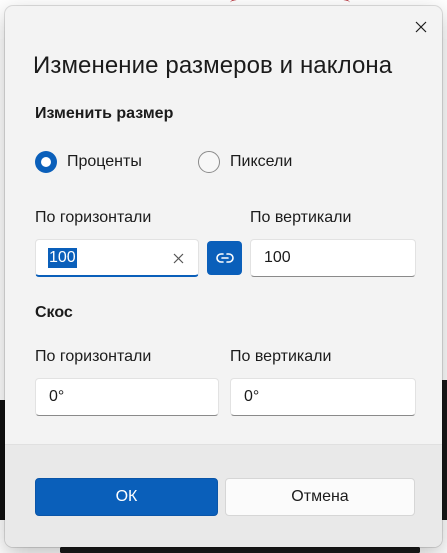 Image resolution: width=447 pixels, height=553 pixels. What do you see at coordinates (209, 162) in the screenshot?
I see `radio-unselected-indicator` at bounding box center [209, 162].